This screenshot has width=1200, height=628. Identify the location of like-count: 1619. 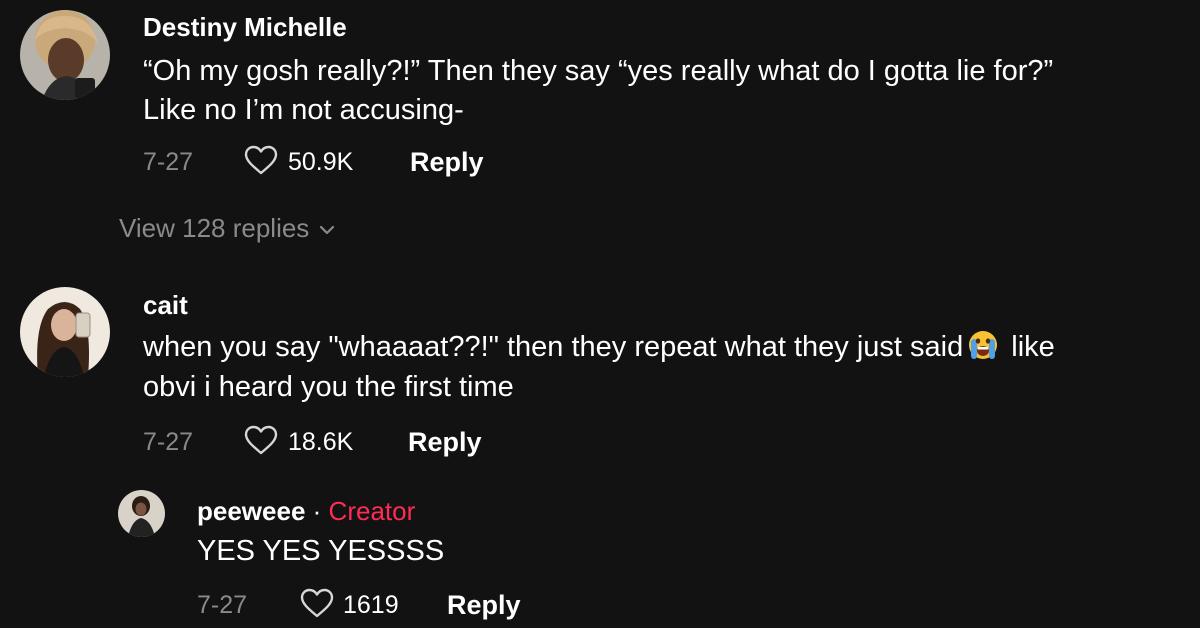
(371, 605).